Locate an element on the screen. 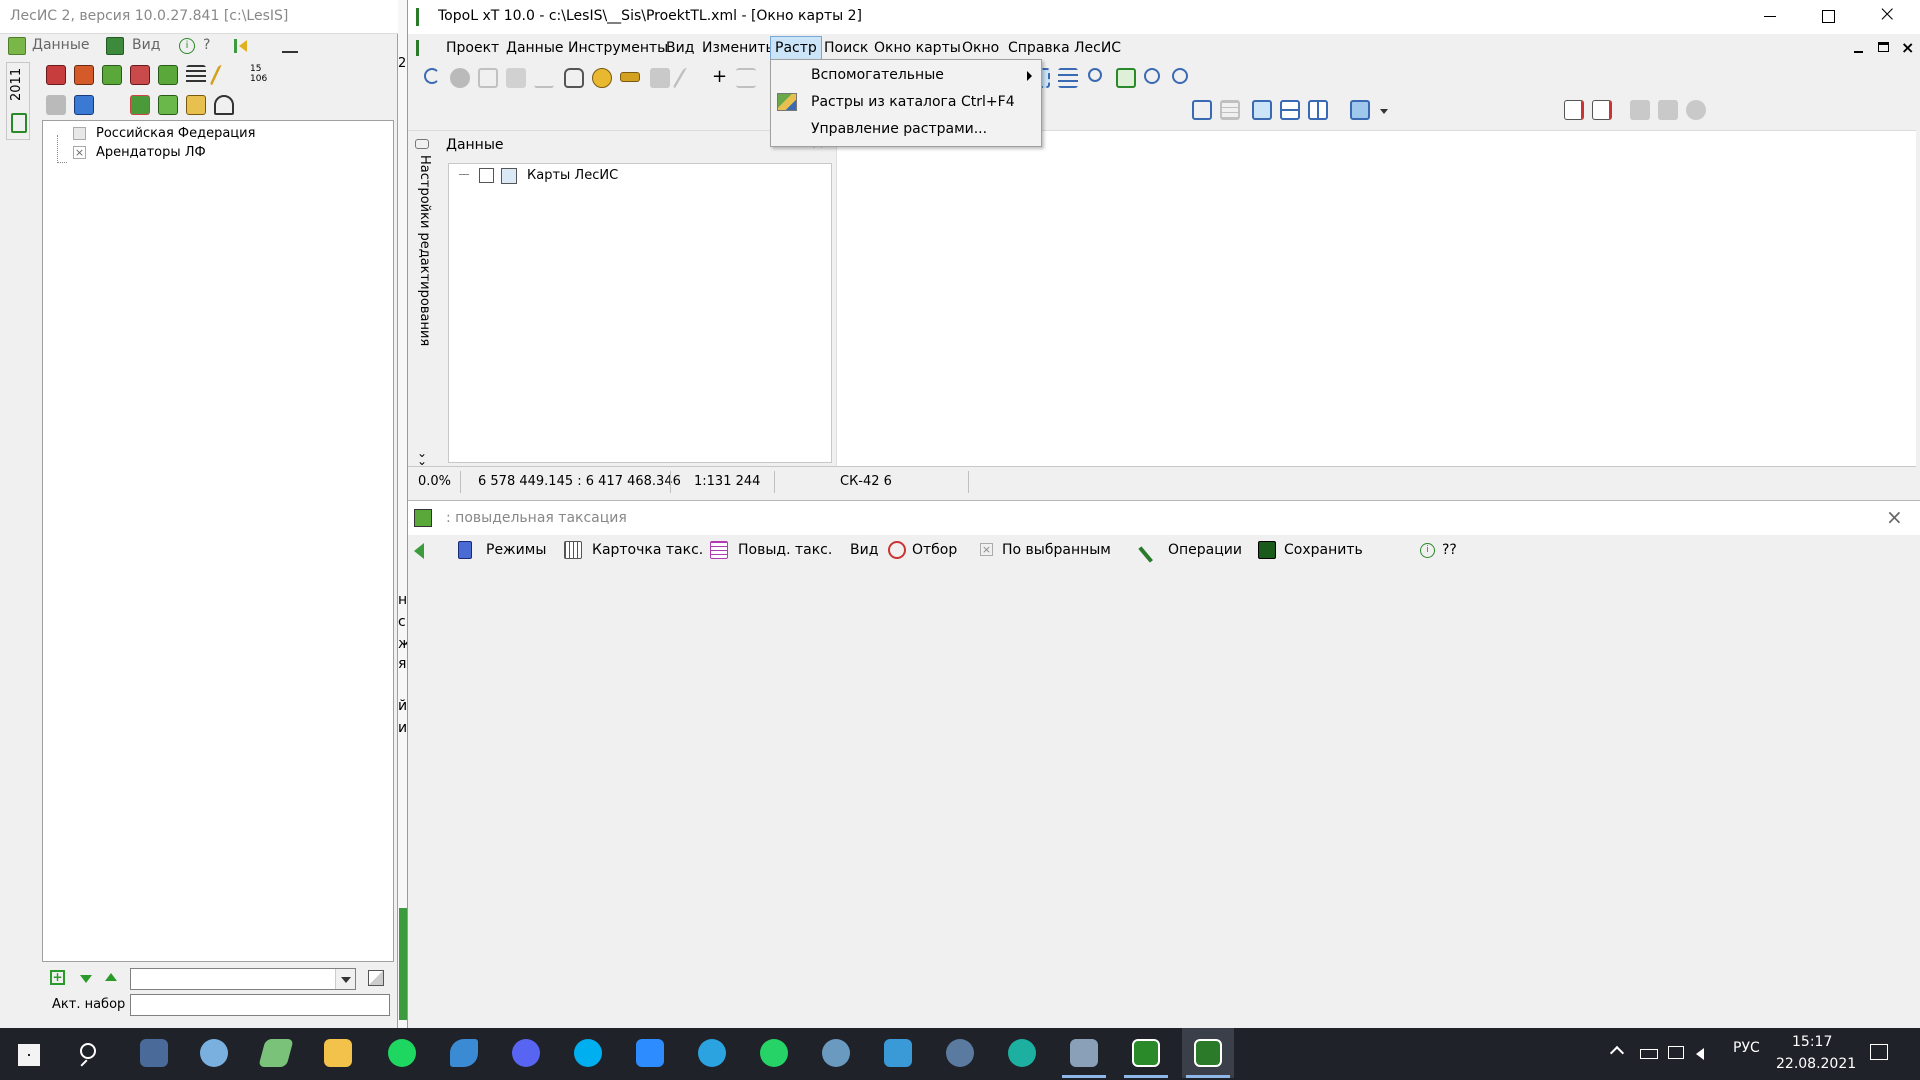 This screenshot has width=1920, height=1080. window-icon is located at coordinates (1202, 110).